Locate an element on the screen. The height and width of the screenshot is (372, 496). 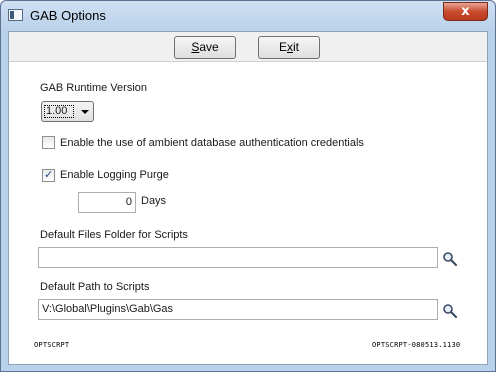
save-button: Save is located at coordinates (205, 47).